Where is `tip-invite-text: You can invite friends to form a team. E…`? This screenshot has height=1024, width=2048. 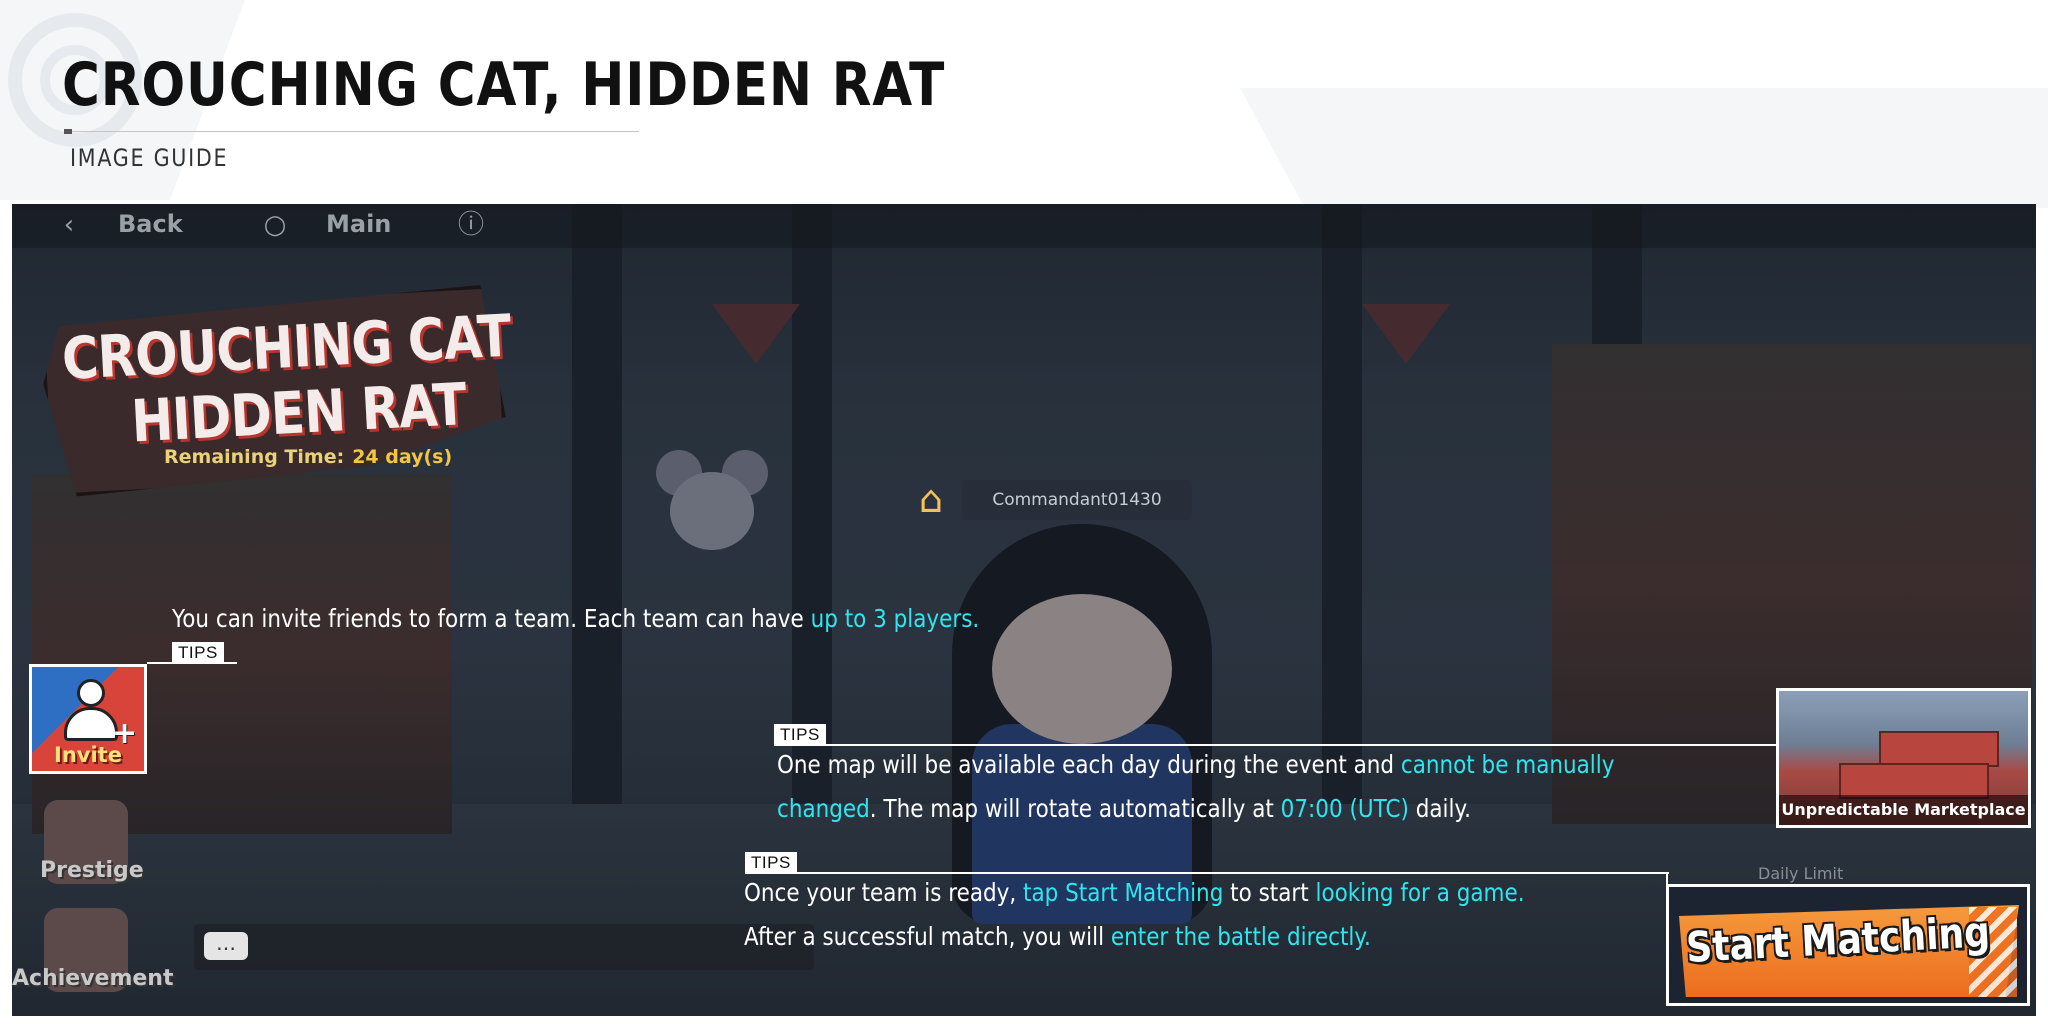 tip-invite-text: You can invite friends to form a team. E… is located at coordinates (576, 618).